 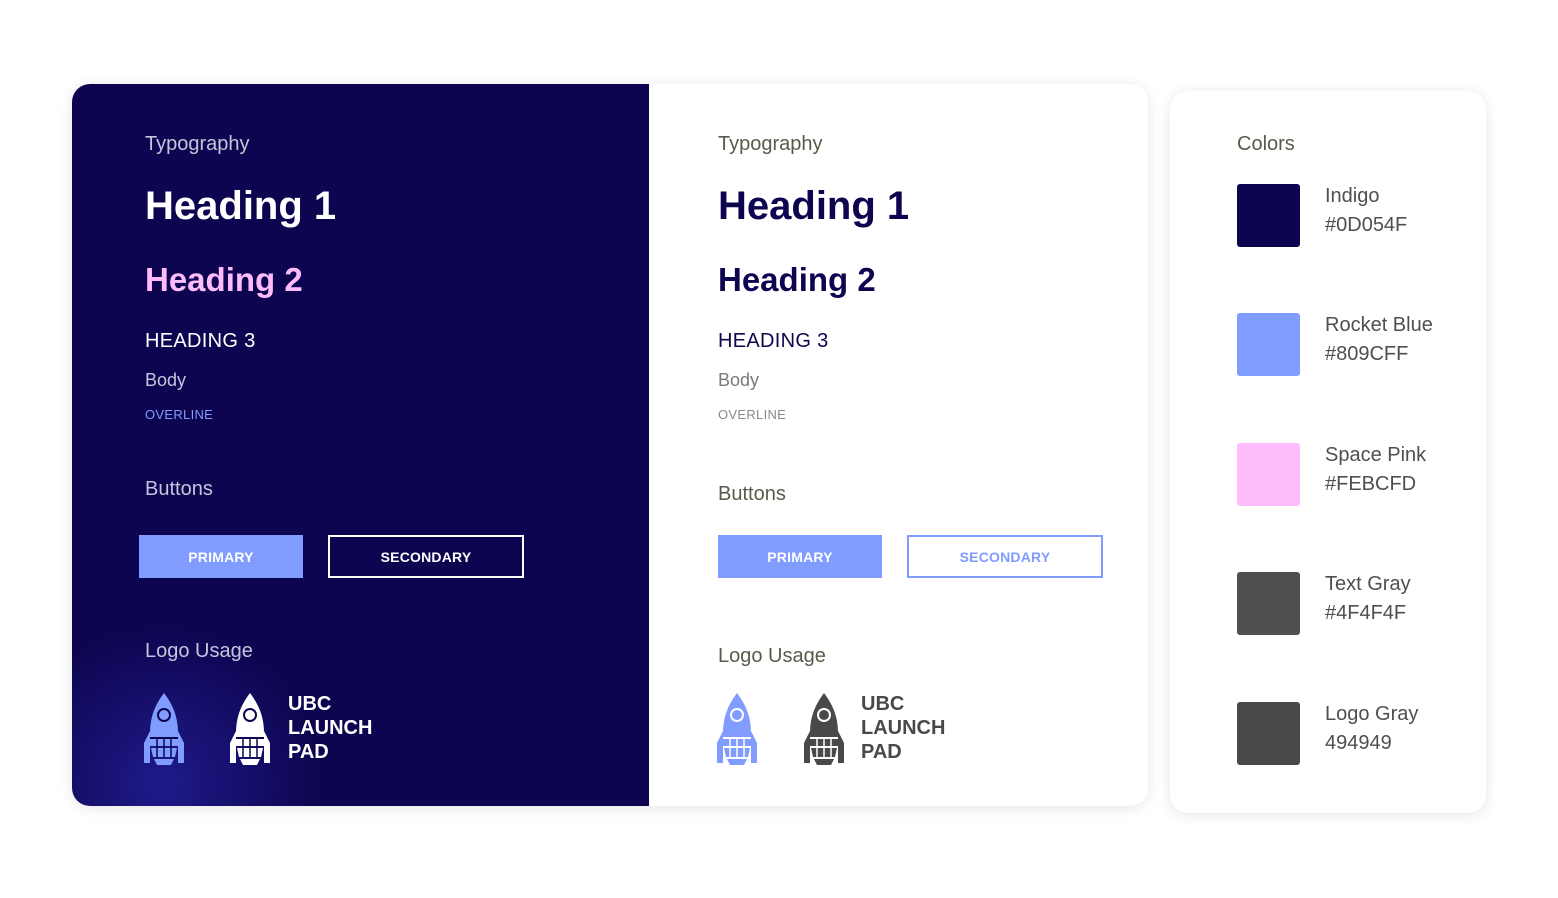 What do you see at coordinates (1268, 733) in the screenshot?
I see `color-swatch-logo-gray` at bounding box center [1268, 733].